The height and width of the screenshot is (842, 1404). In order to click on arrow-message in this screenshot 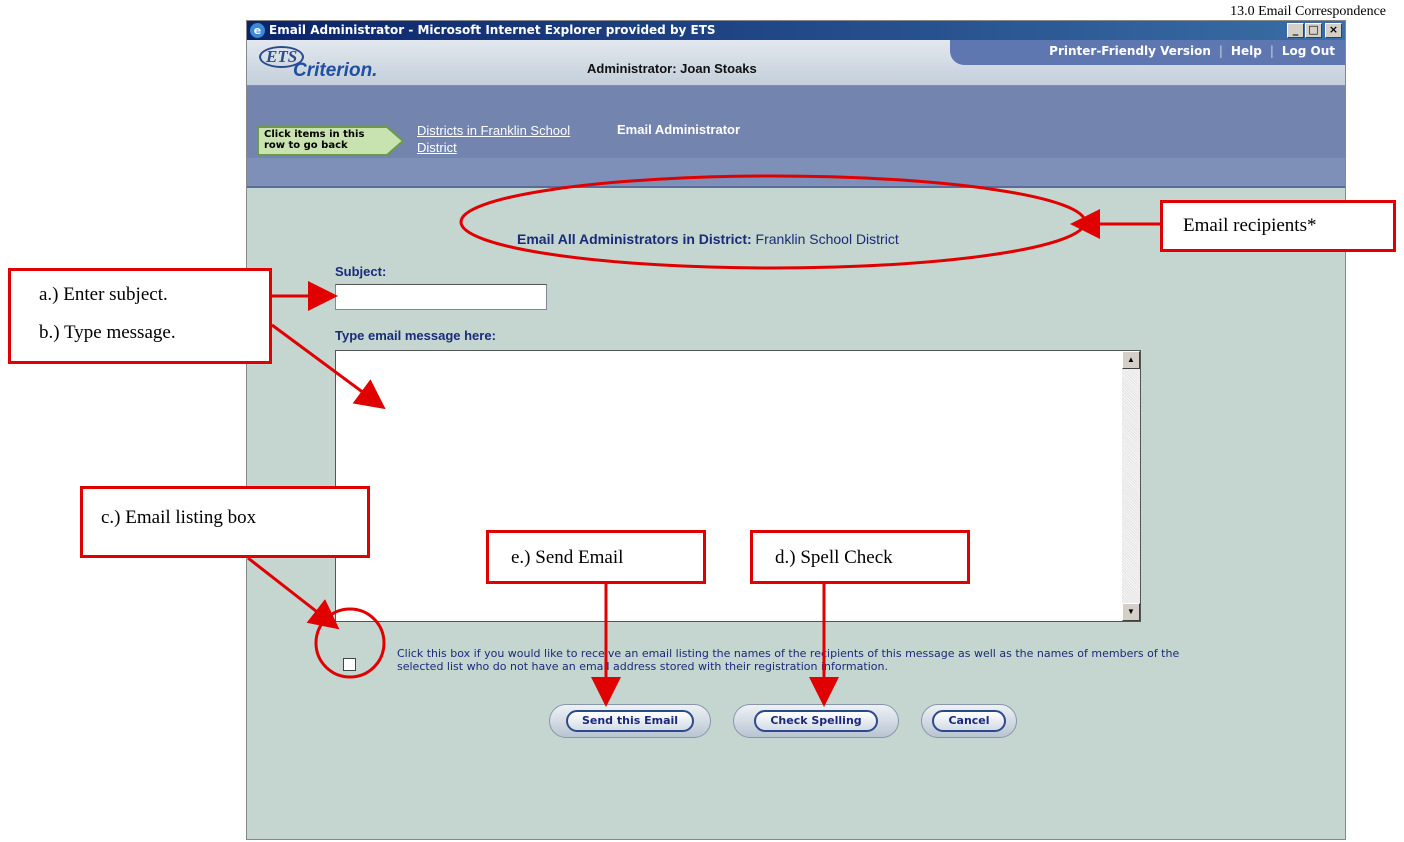, I will do `click(328, 366)`.